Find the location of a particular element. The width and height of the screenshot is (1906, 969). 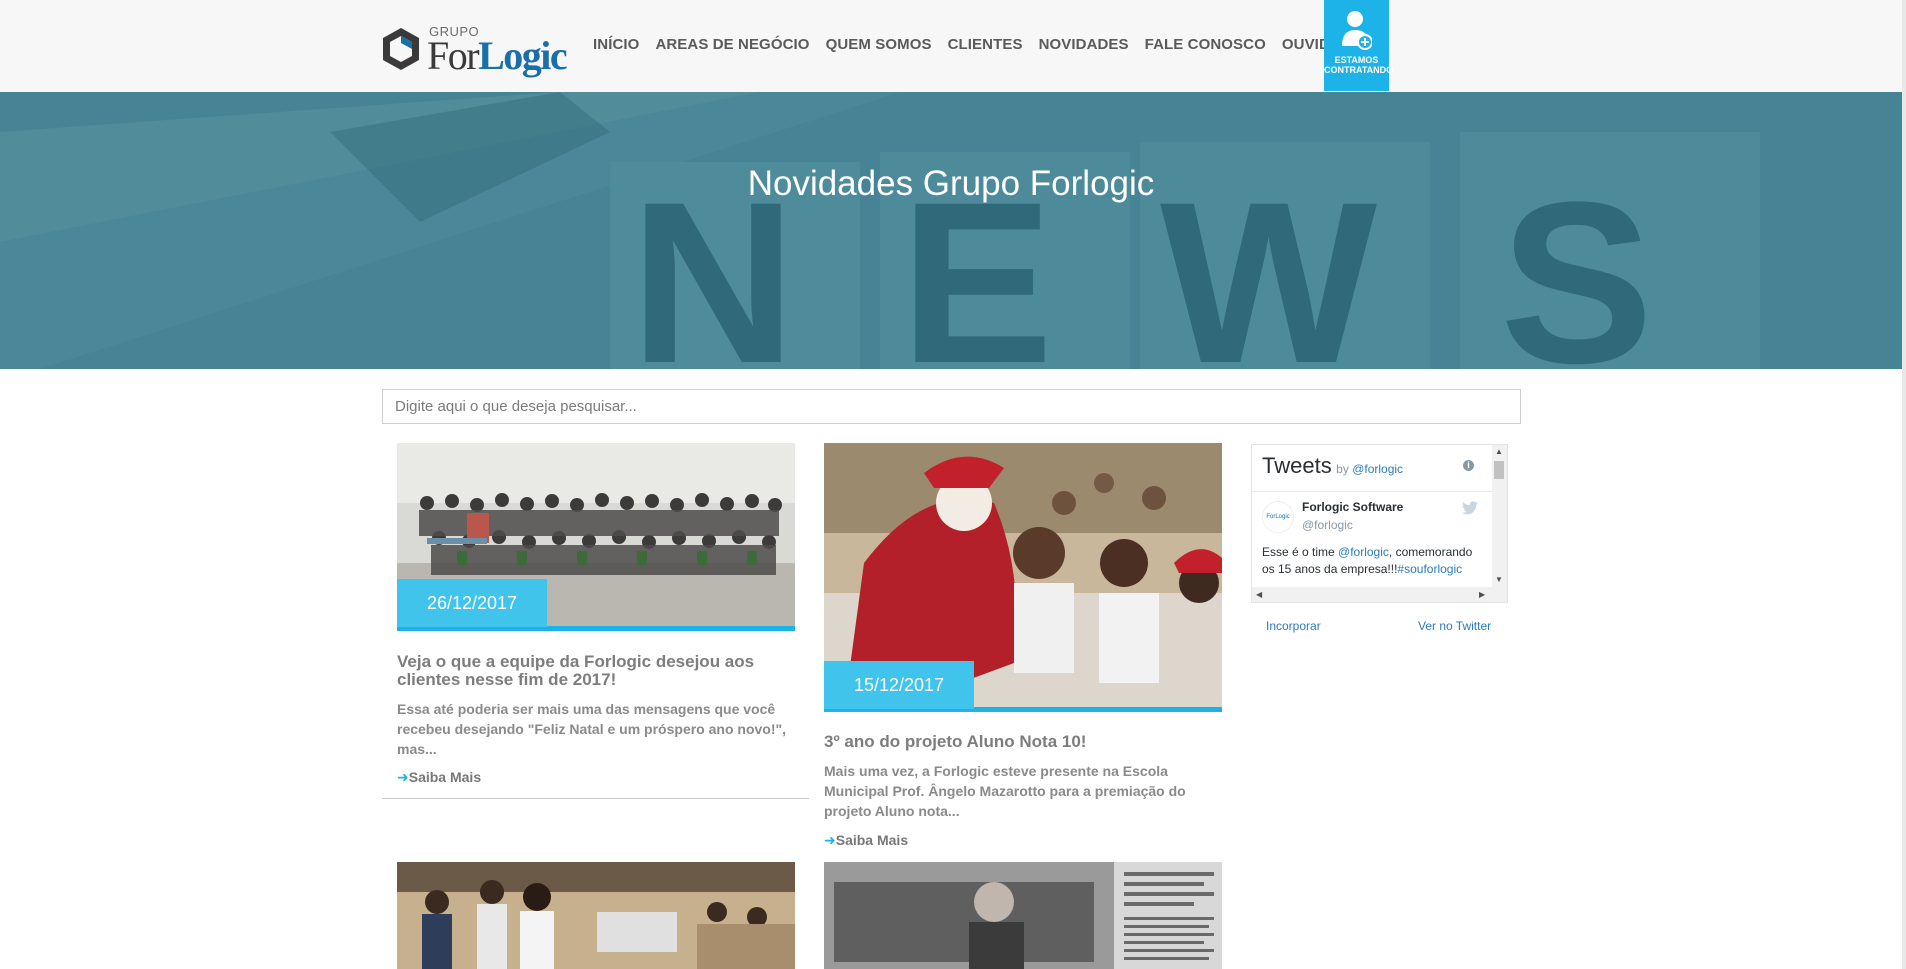

post-divider is located at coordinates (595, 798).